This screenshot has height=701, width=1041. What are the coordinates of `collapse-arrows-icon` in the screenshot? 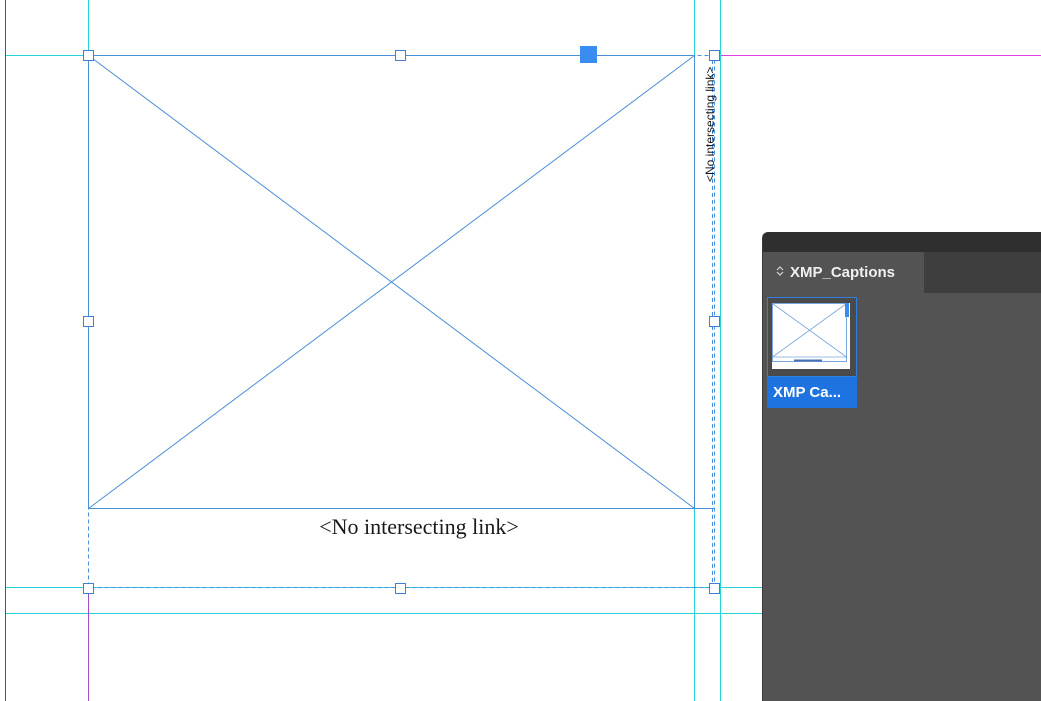 It's located at (780, 272).